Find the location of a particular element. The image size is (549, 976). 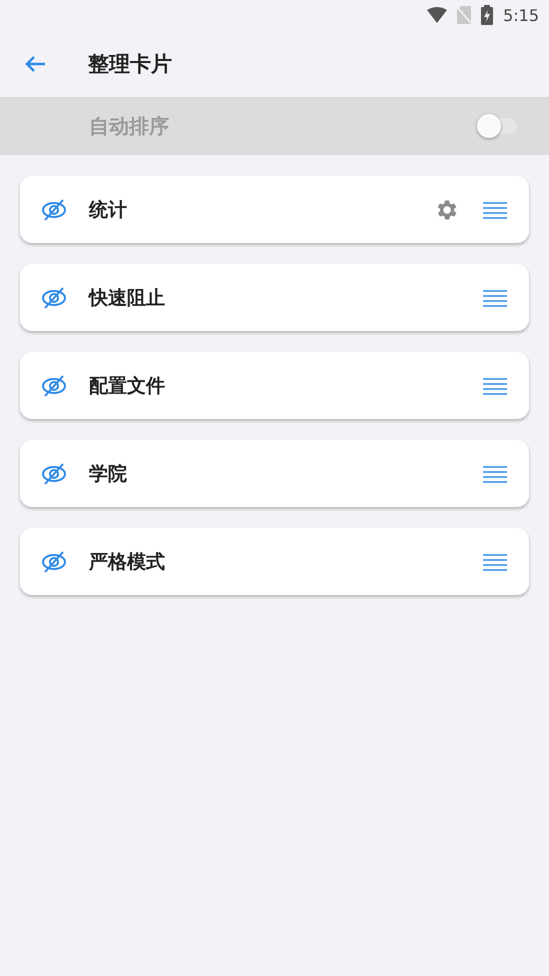

card: 快速阻止 is located at coordinates (274, 297).